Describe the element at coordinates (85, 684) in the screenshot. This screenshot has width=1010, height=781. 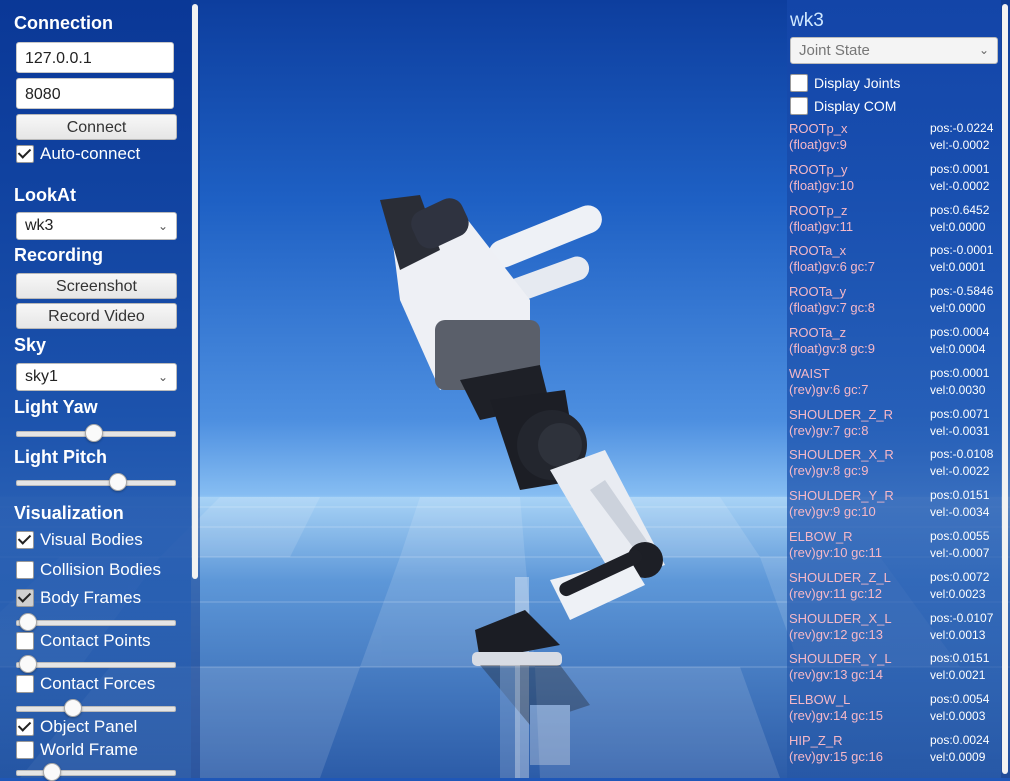
I see `contact-forces-checkbox: Contact Forces` at that location.